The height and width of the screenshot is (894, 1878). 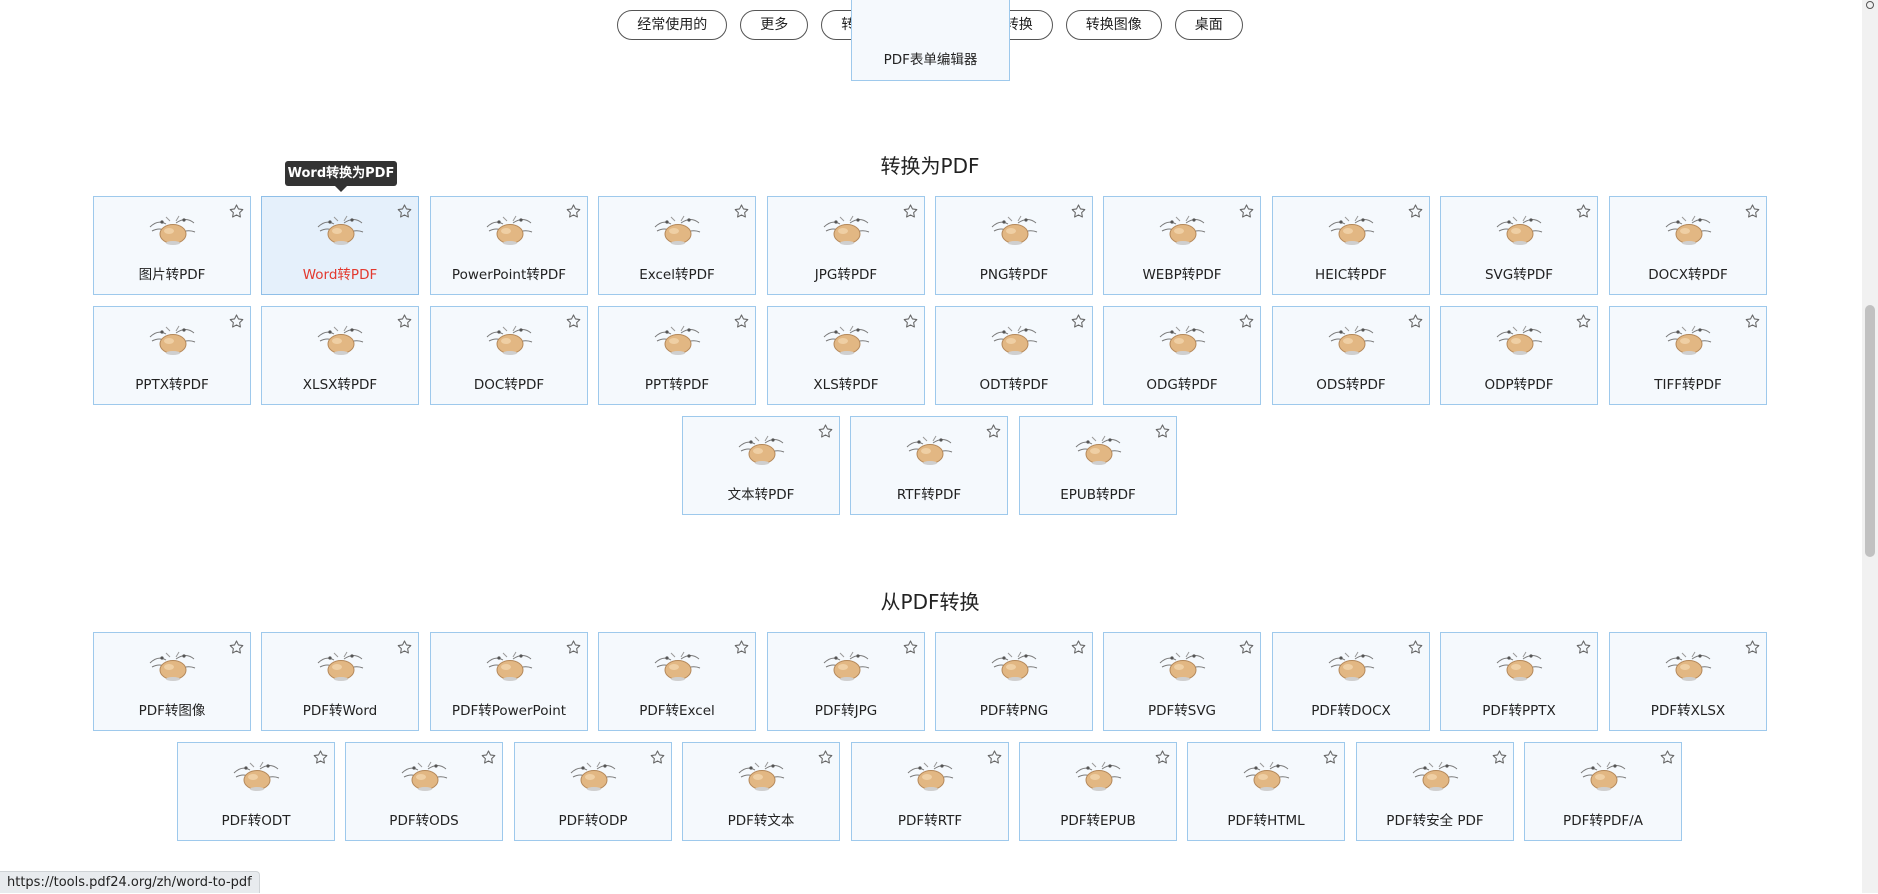 I want to click on tool-tile-pdf-odp: PDF转ODP, so click(x=593, y=791).